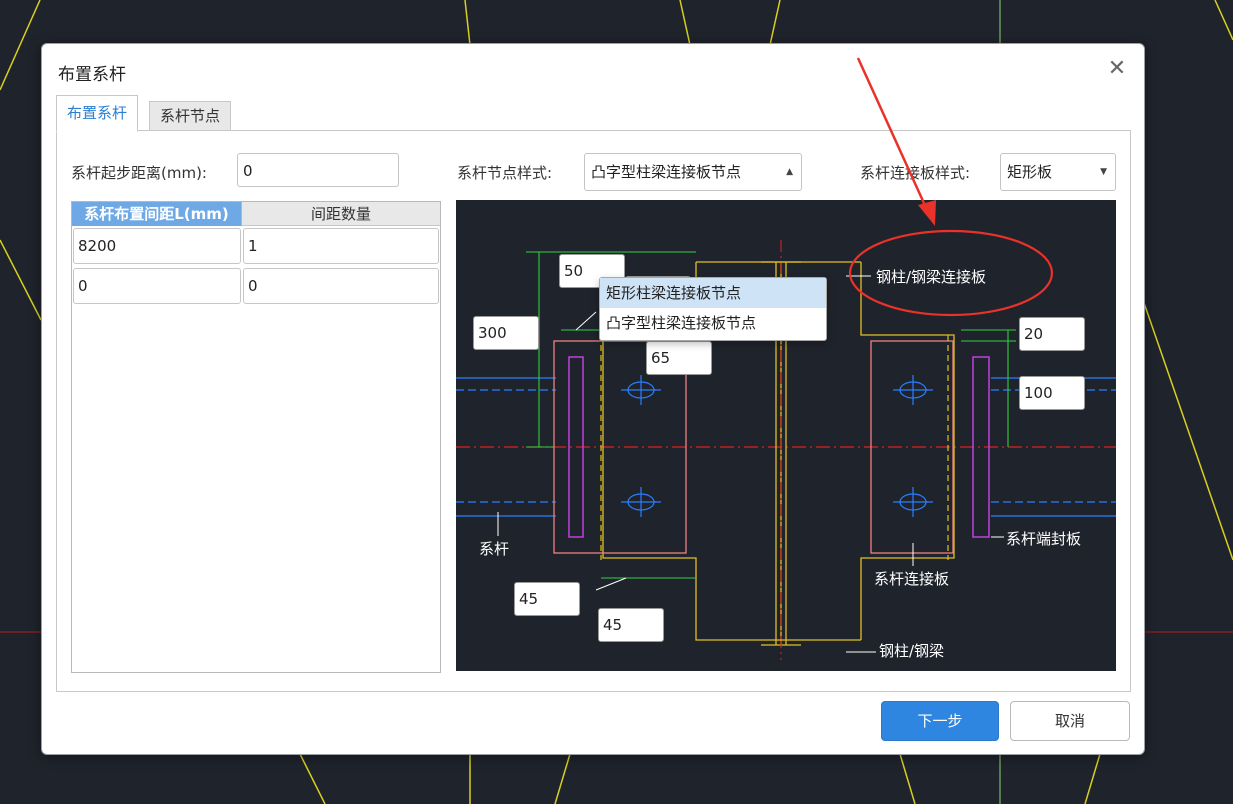 This screenshot has height=804, width=1233. Describe the element at coordinates (912, 651) in the screenshot. I see `label-column-beam: 钢柱/钢梁` at that location.